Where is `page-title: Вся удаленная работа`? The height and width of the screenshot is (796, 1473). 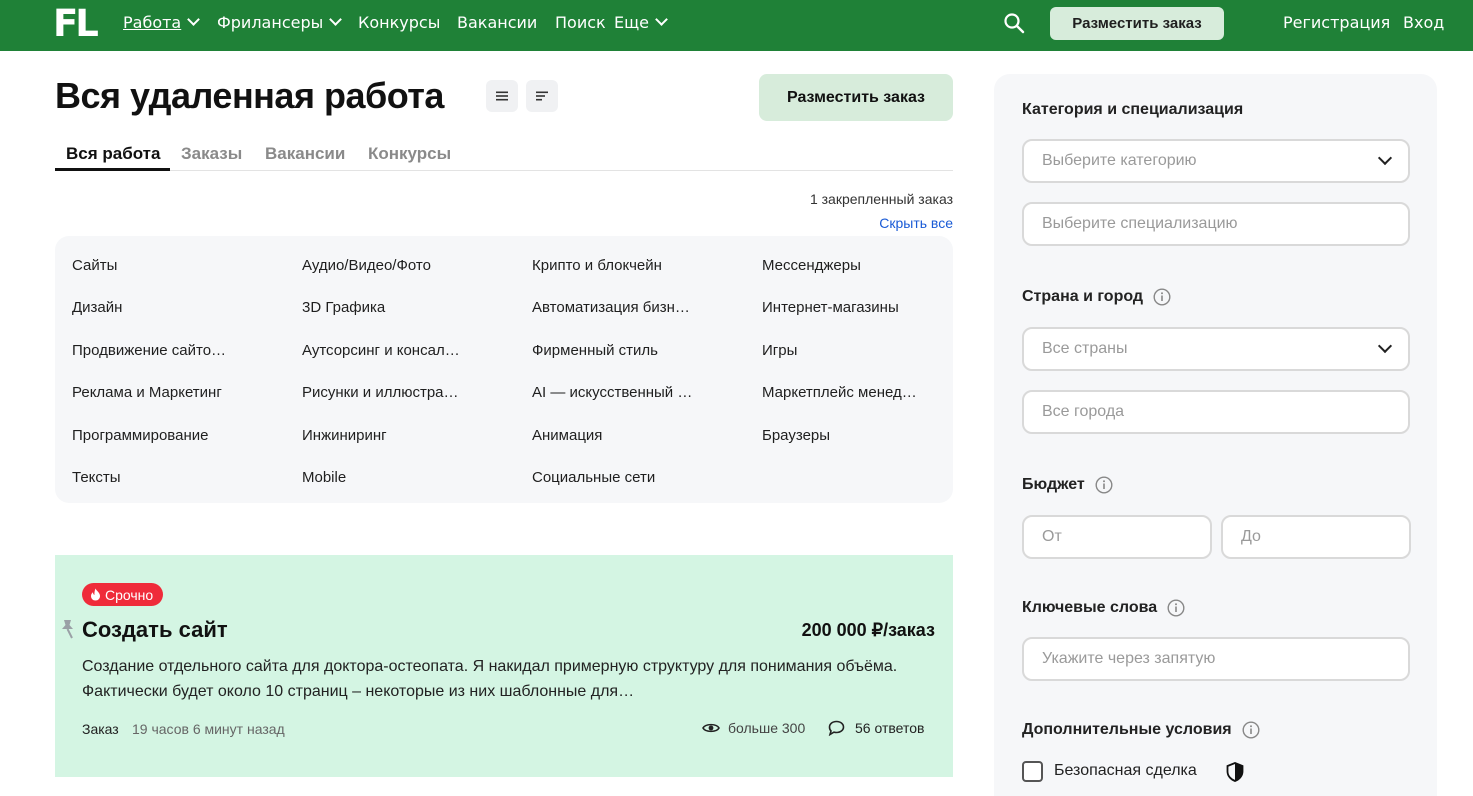 page-title: Вся удаленная работа is located at coordinates (249, 95).